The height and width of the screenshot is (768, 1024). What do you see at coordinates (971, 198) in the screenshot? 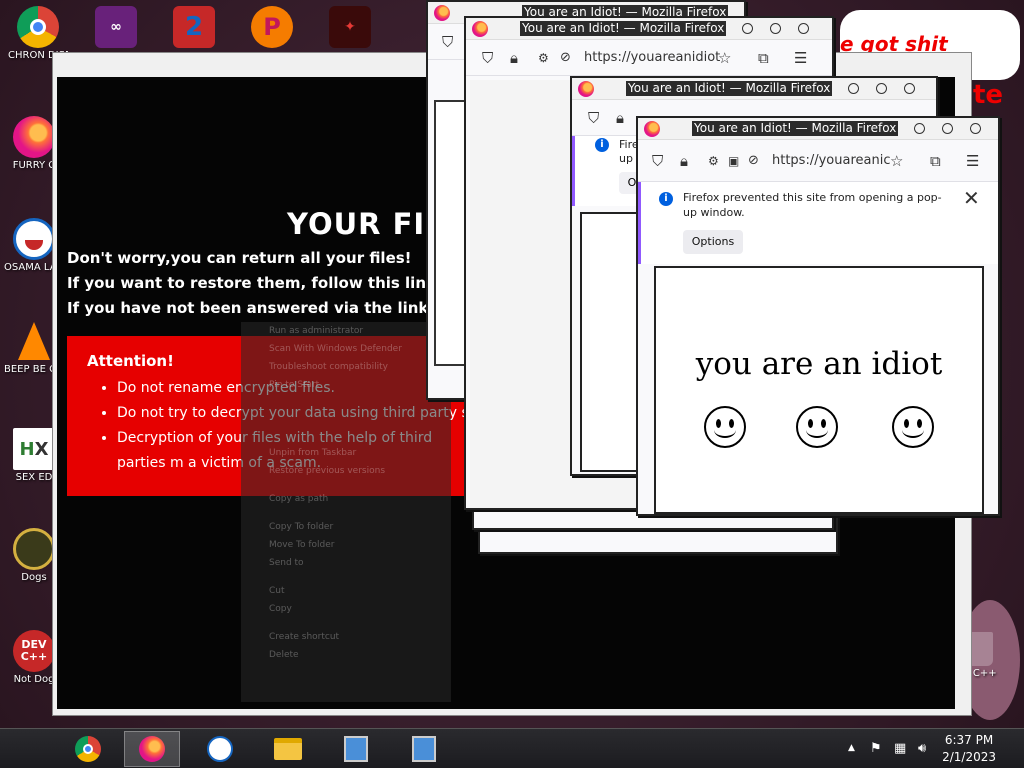
I see `close-icon: ✕` at bounding box center [971, 198].